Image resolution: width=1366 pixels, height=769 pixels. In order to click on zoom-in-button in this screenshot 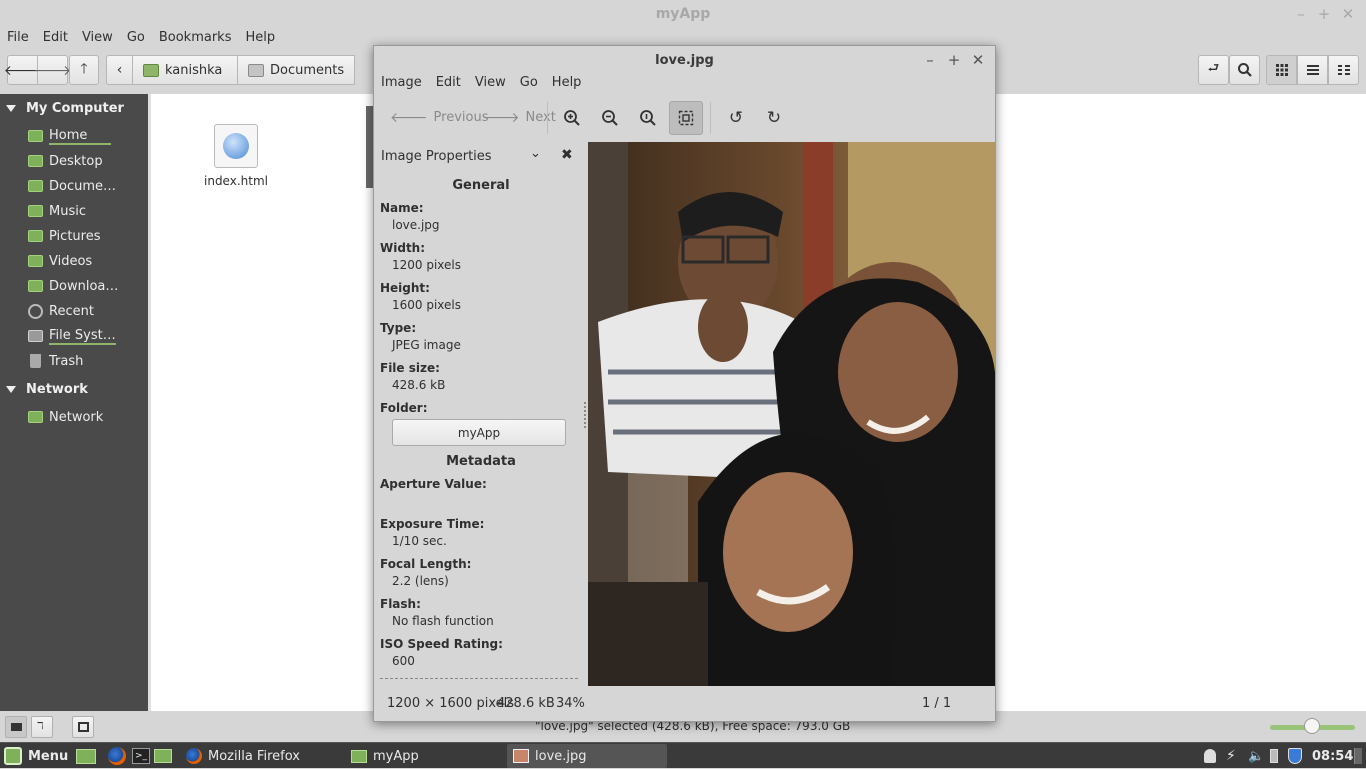, I will do `click(572, 118)`.